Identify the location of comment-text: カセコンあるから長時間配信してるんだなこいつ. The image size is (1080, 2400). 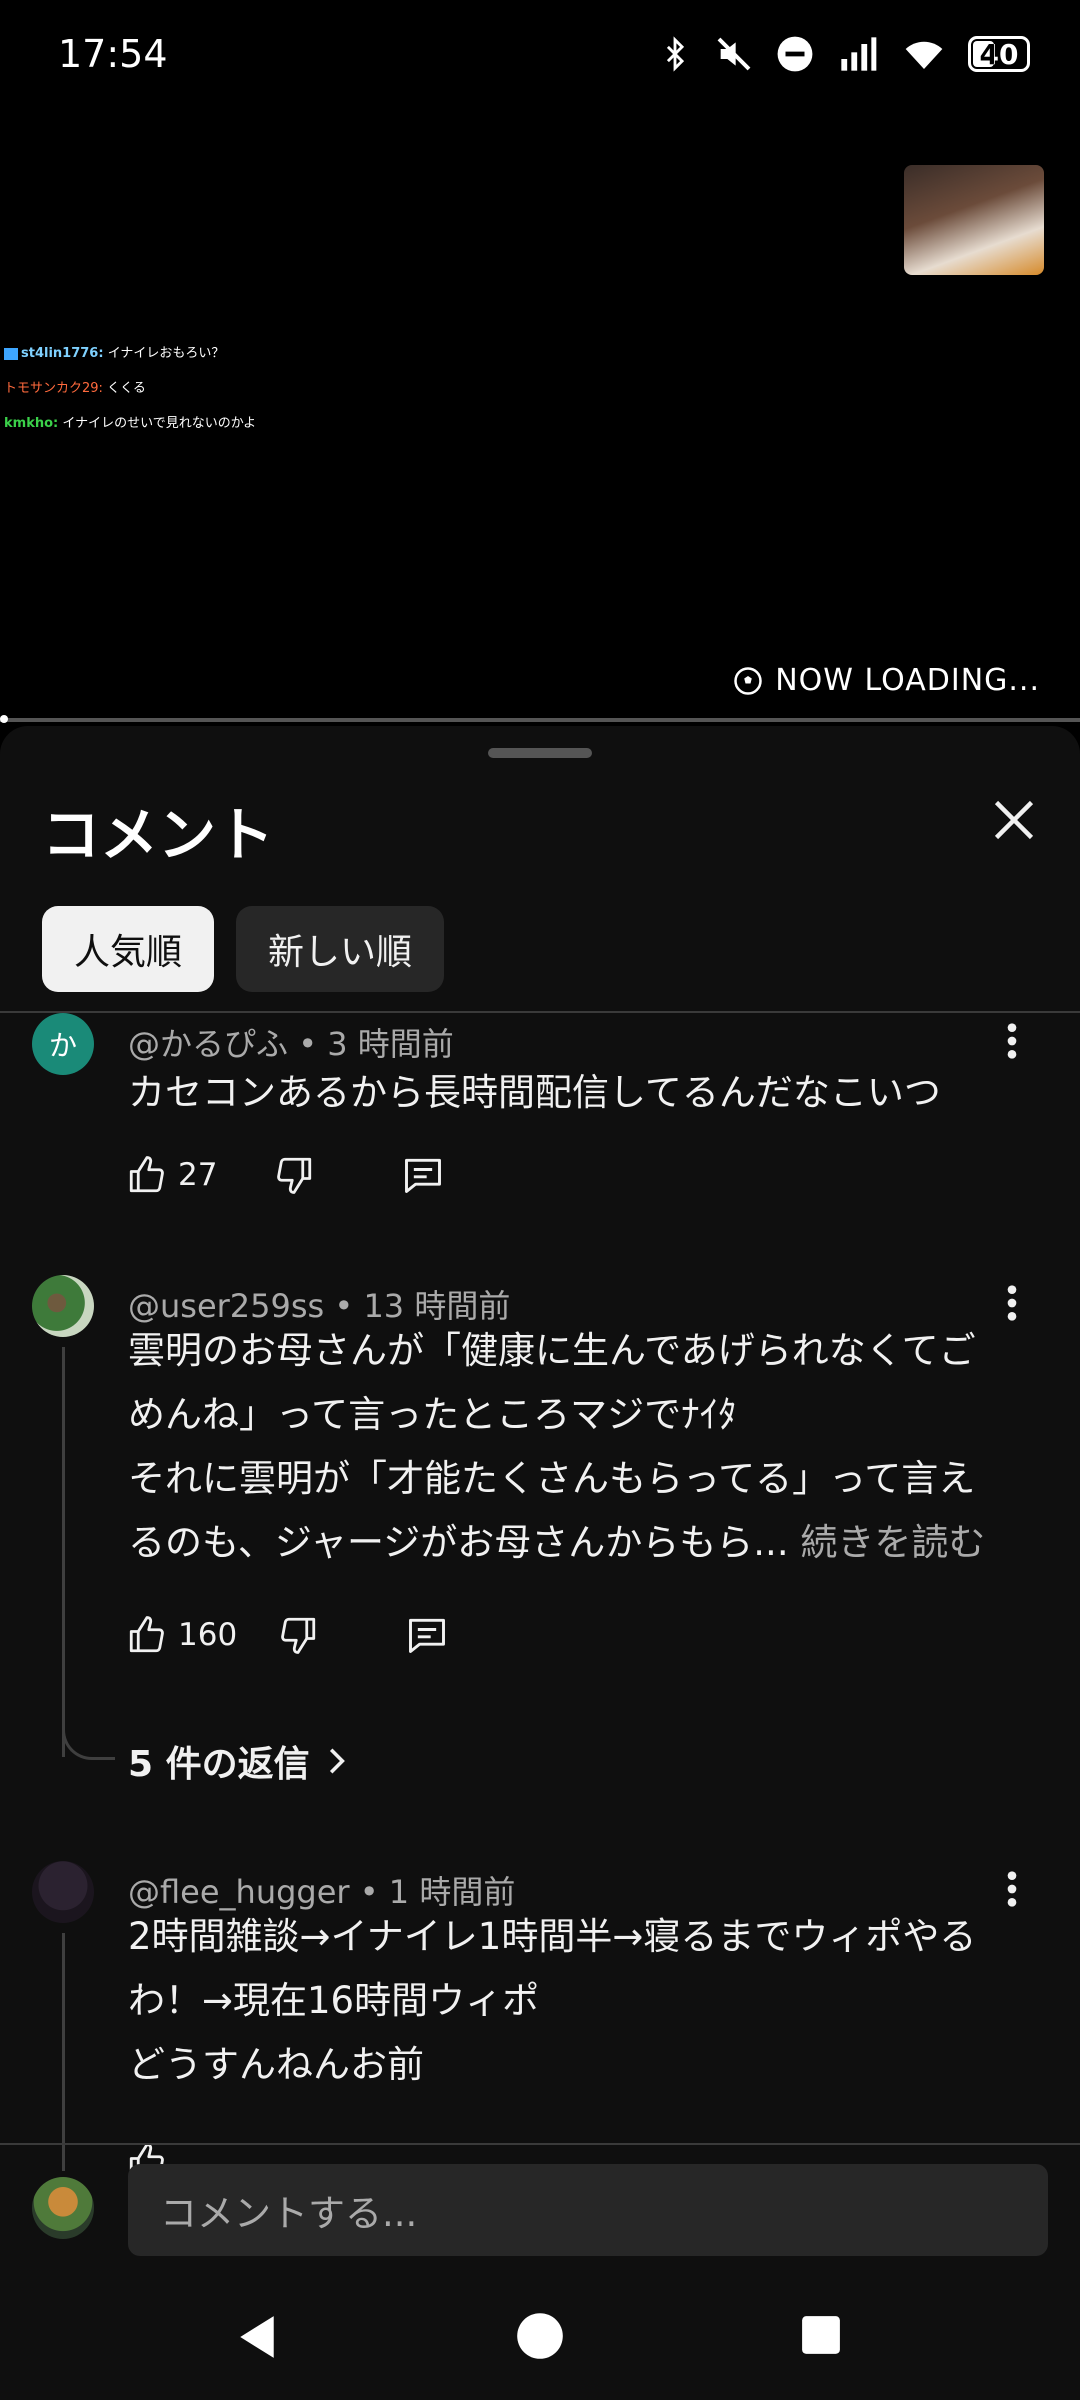
(534, 1092).